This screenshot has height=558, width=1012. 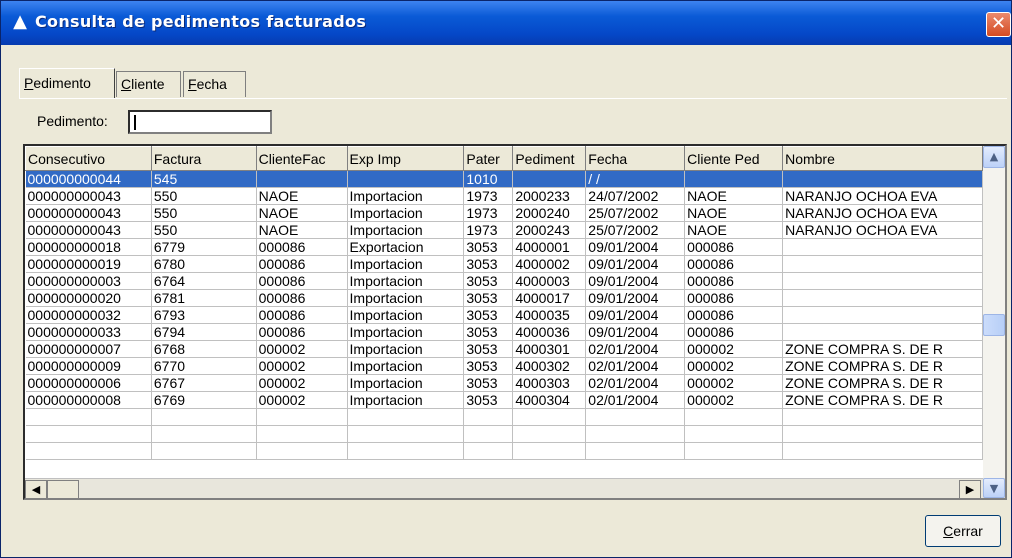 What do you see at coordinates (882, 230) in the screenshot?
I see `table-cell: NARANJO OCHOA EVA` at bounding box center [882, 230].